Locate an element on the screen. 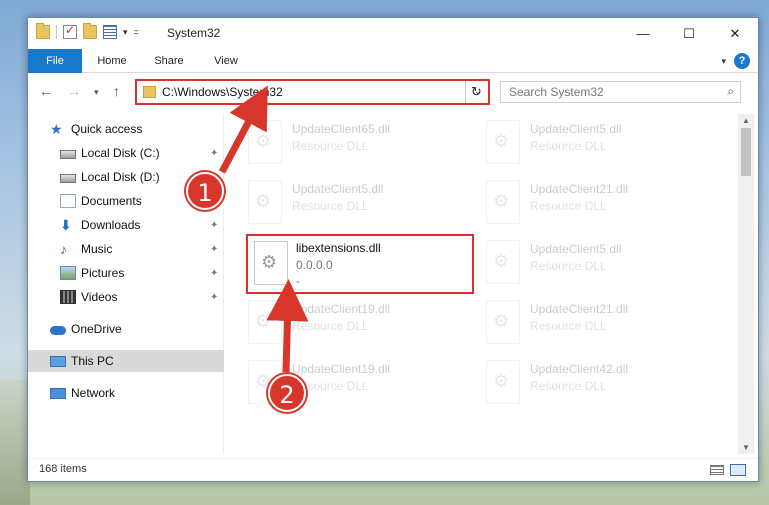 Image resolution: width=769 pixels, height=505 pixels. file-item: UpdateClient65.dll Resource DLL is located at coordinates (363, 146).